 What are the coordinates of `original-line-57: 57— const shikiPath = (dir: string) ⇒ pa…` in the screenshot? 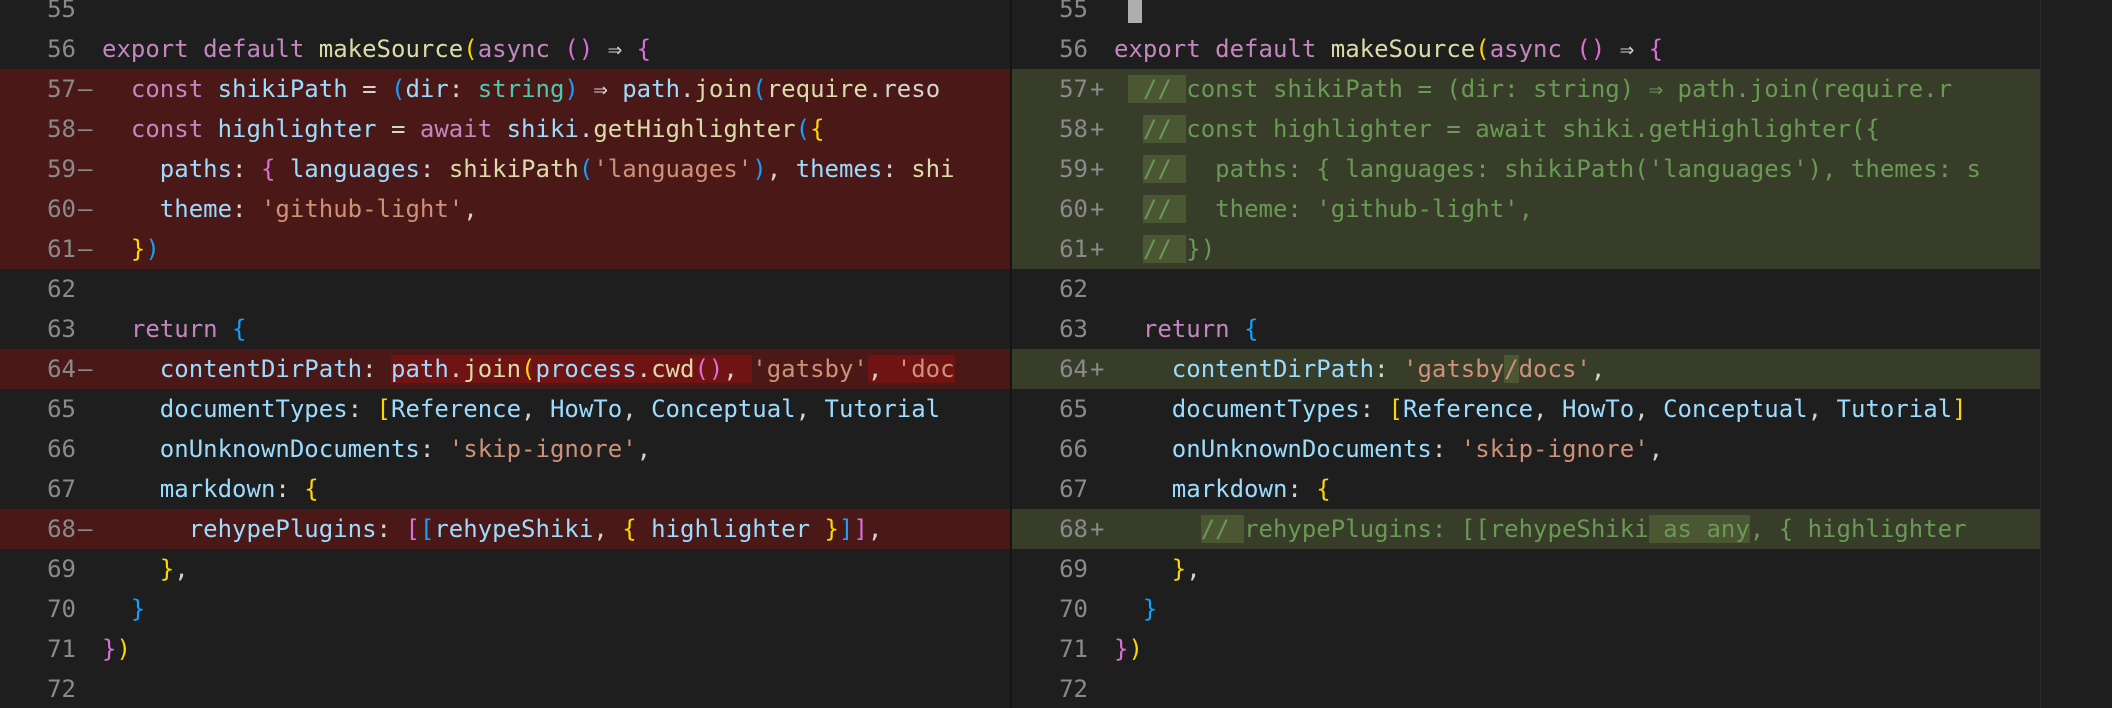 It's located at (505, 89).